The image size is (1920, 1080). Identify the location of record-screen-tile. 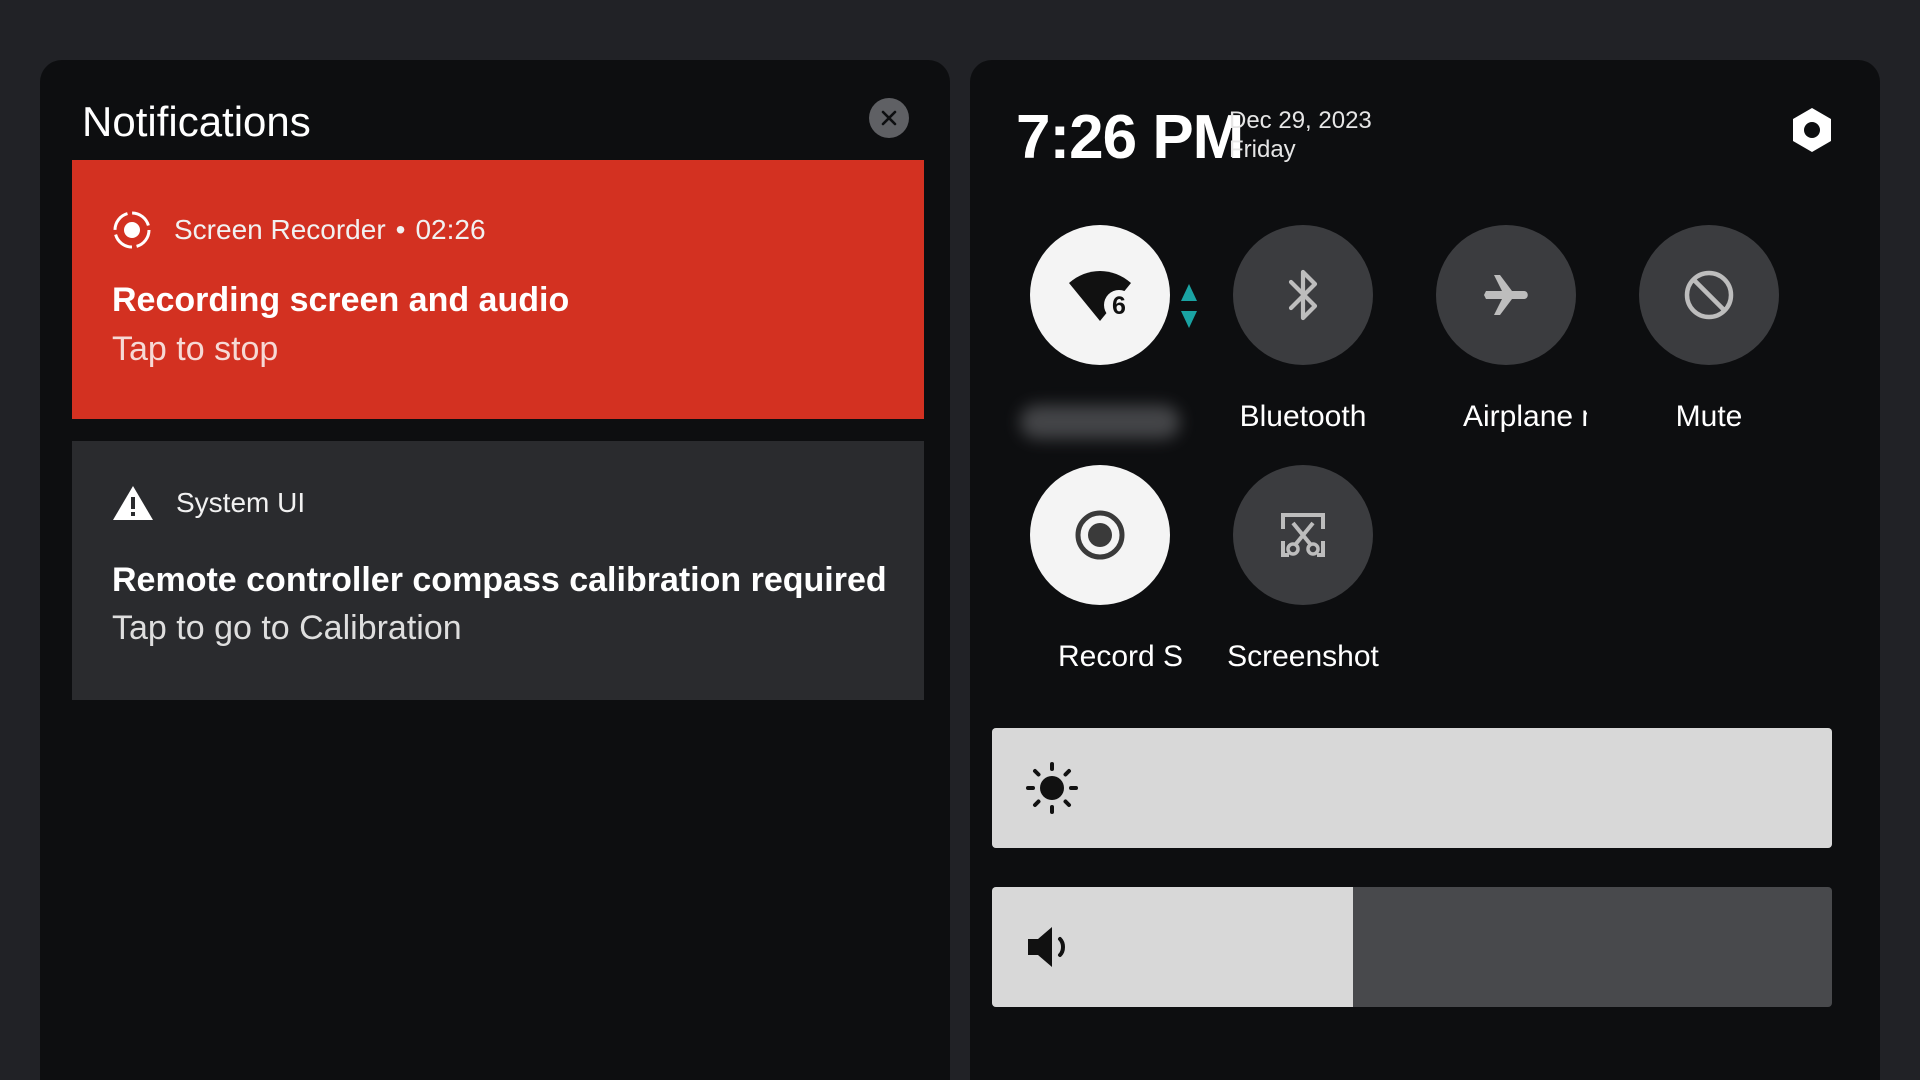
(1100, 535).